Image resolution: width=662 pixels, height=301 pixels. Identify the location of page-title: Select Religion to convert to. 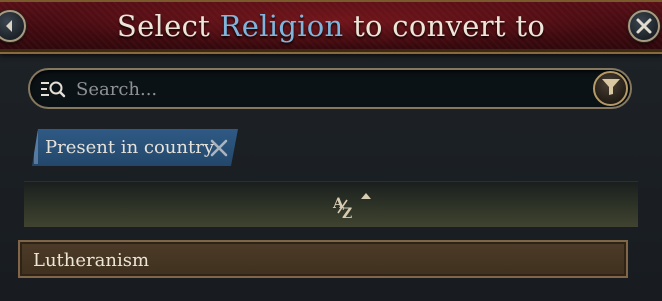
(331, 26).